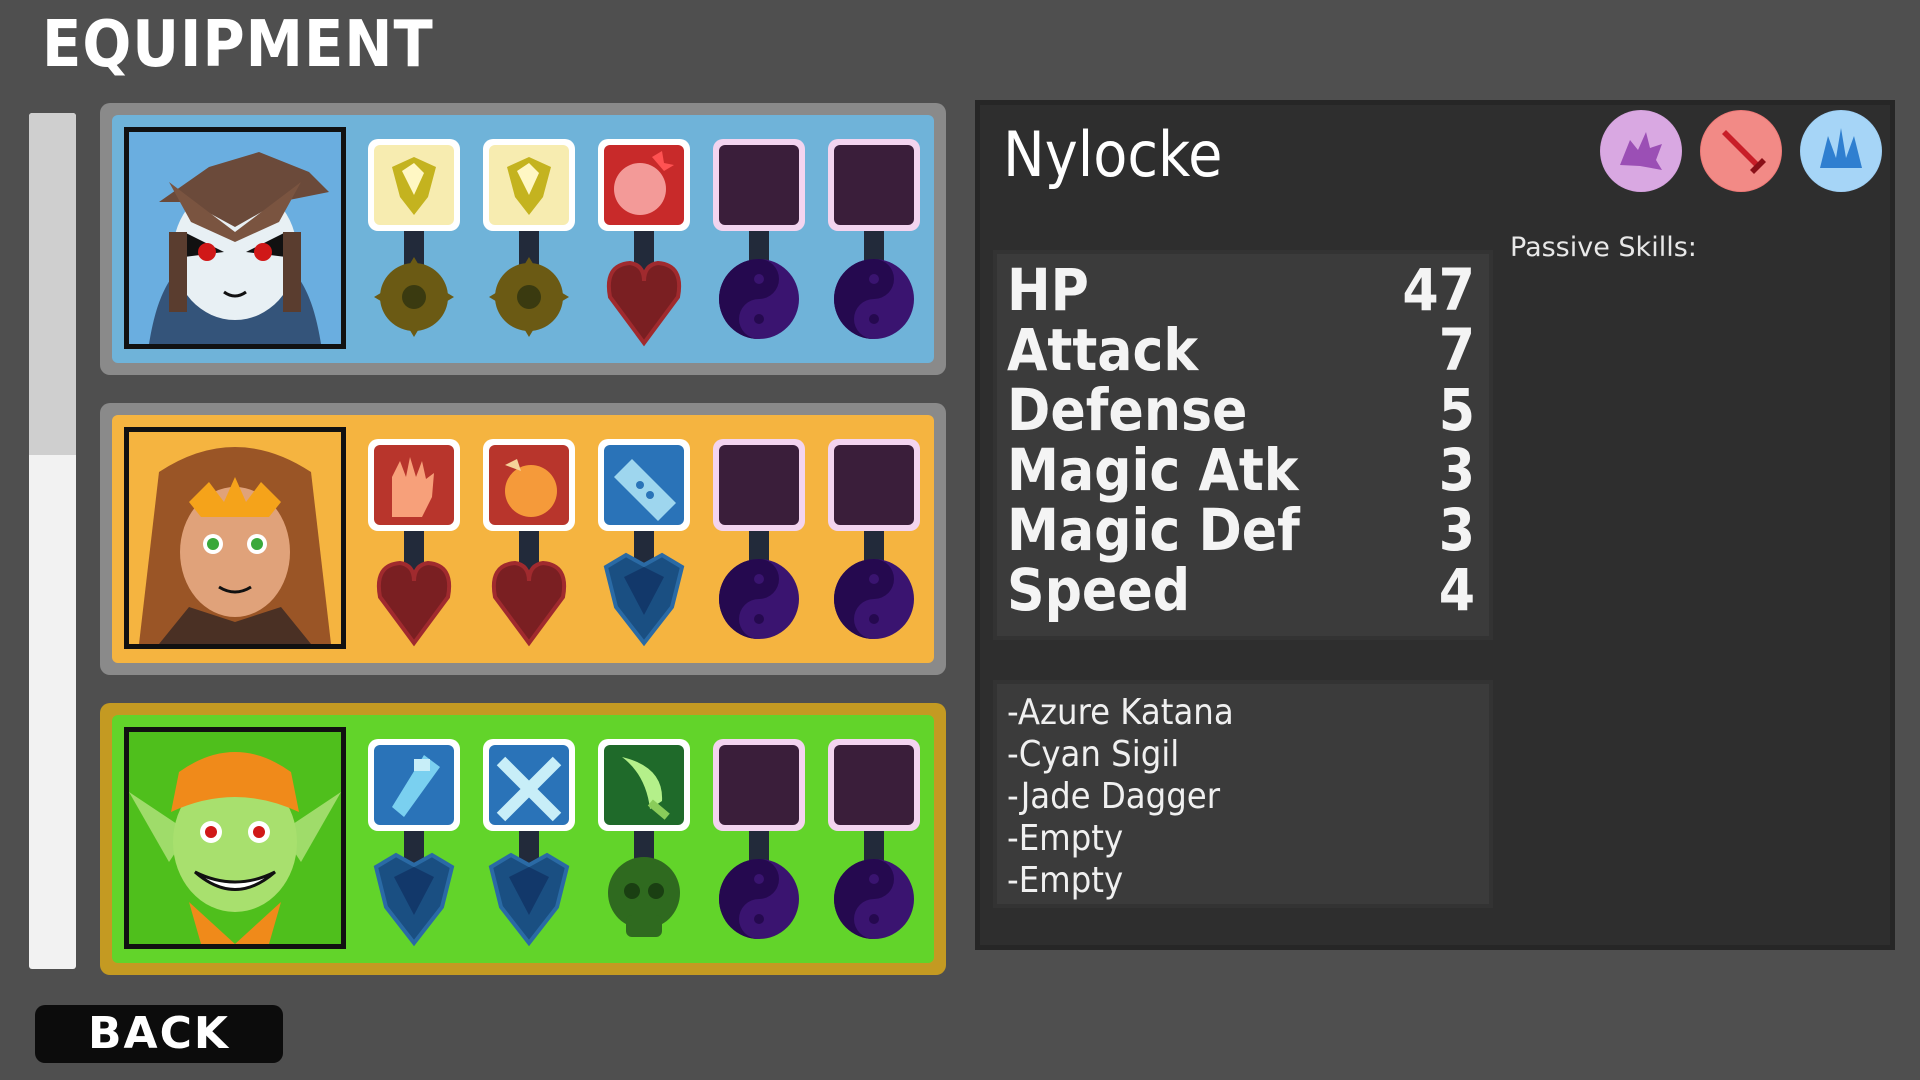  I want to click on crystal-icon, so click(1841, 151).